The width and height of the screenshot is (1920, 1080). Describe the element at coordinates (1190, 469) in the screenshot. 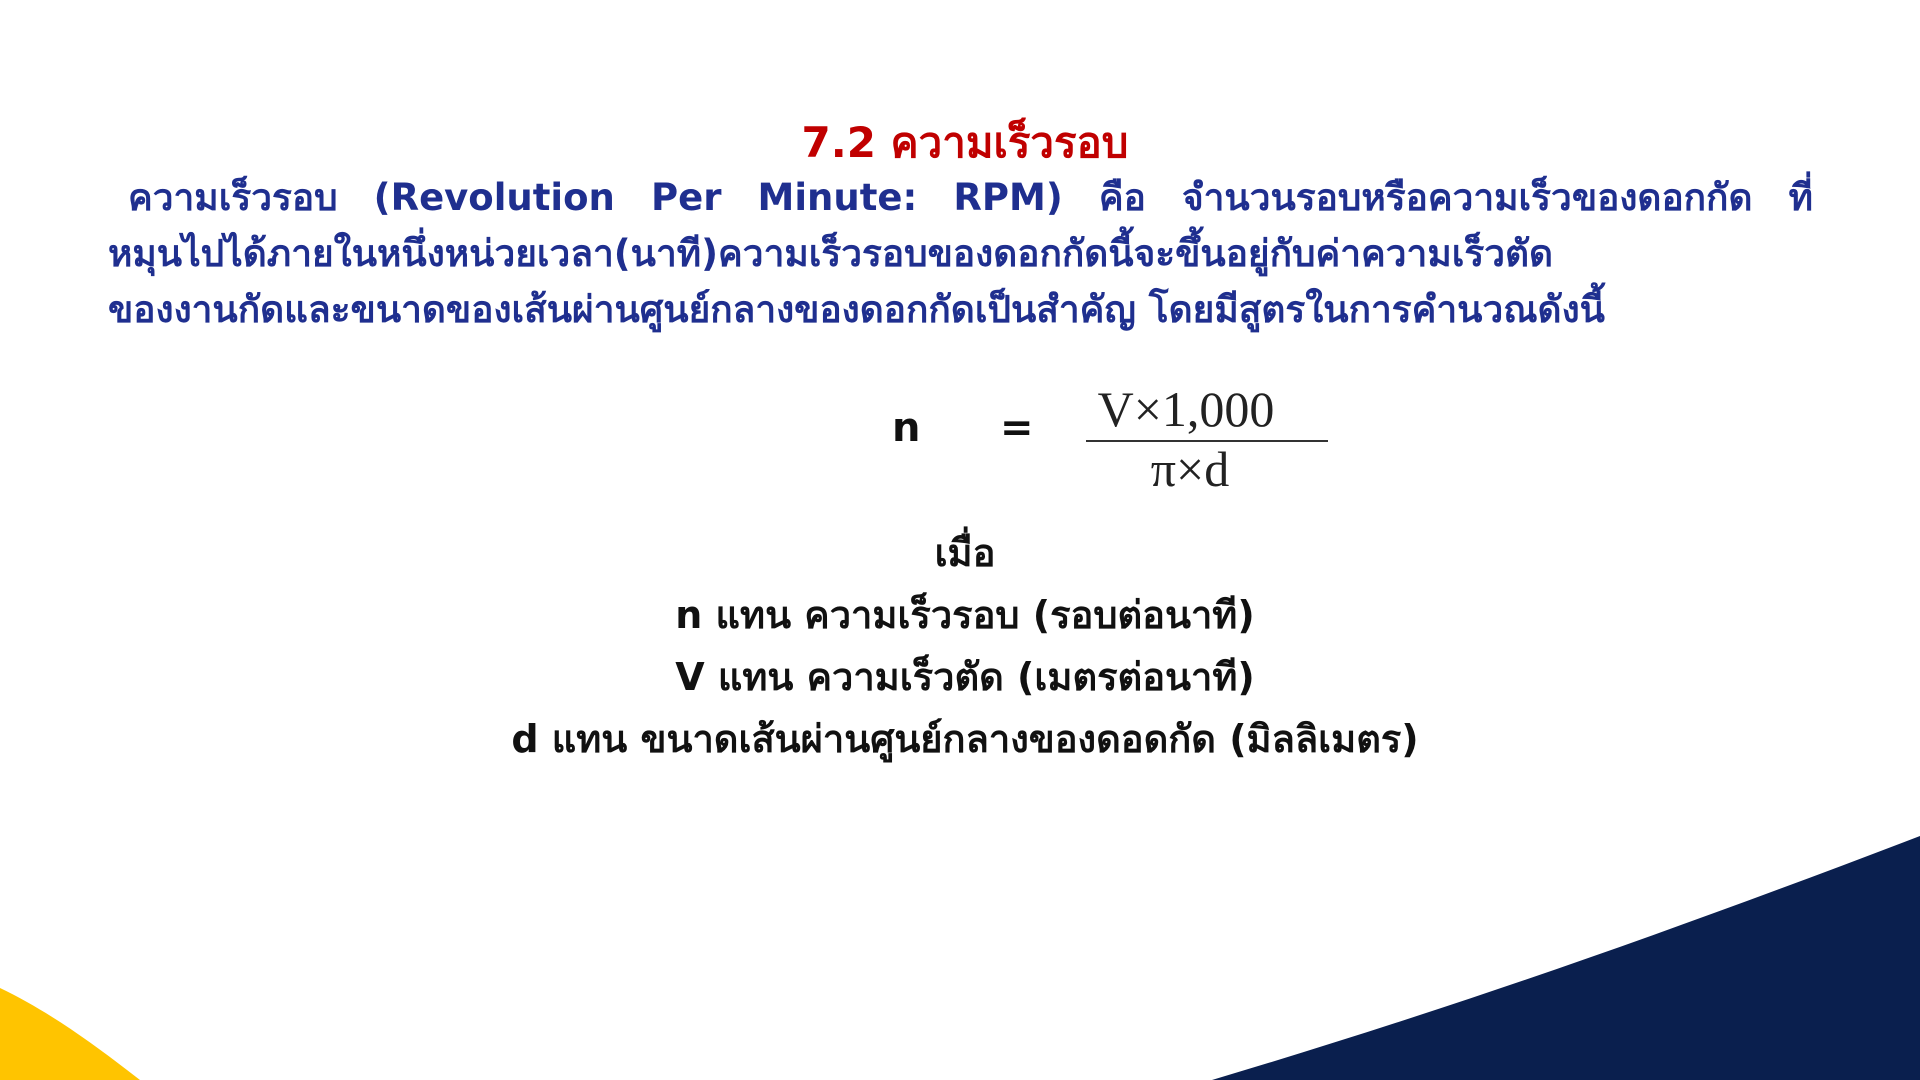

I see `formula-denominator: π×d` at that location.